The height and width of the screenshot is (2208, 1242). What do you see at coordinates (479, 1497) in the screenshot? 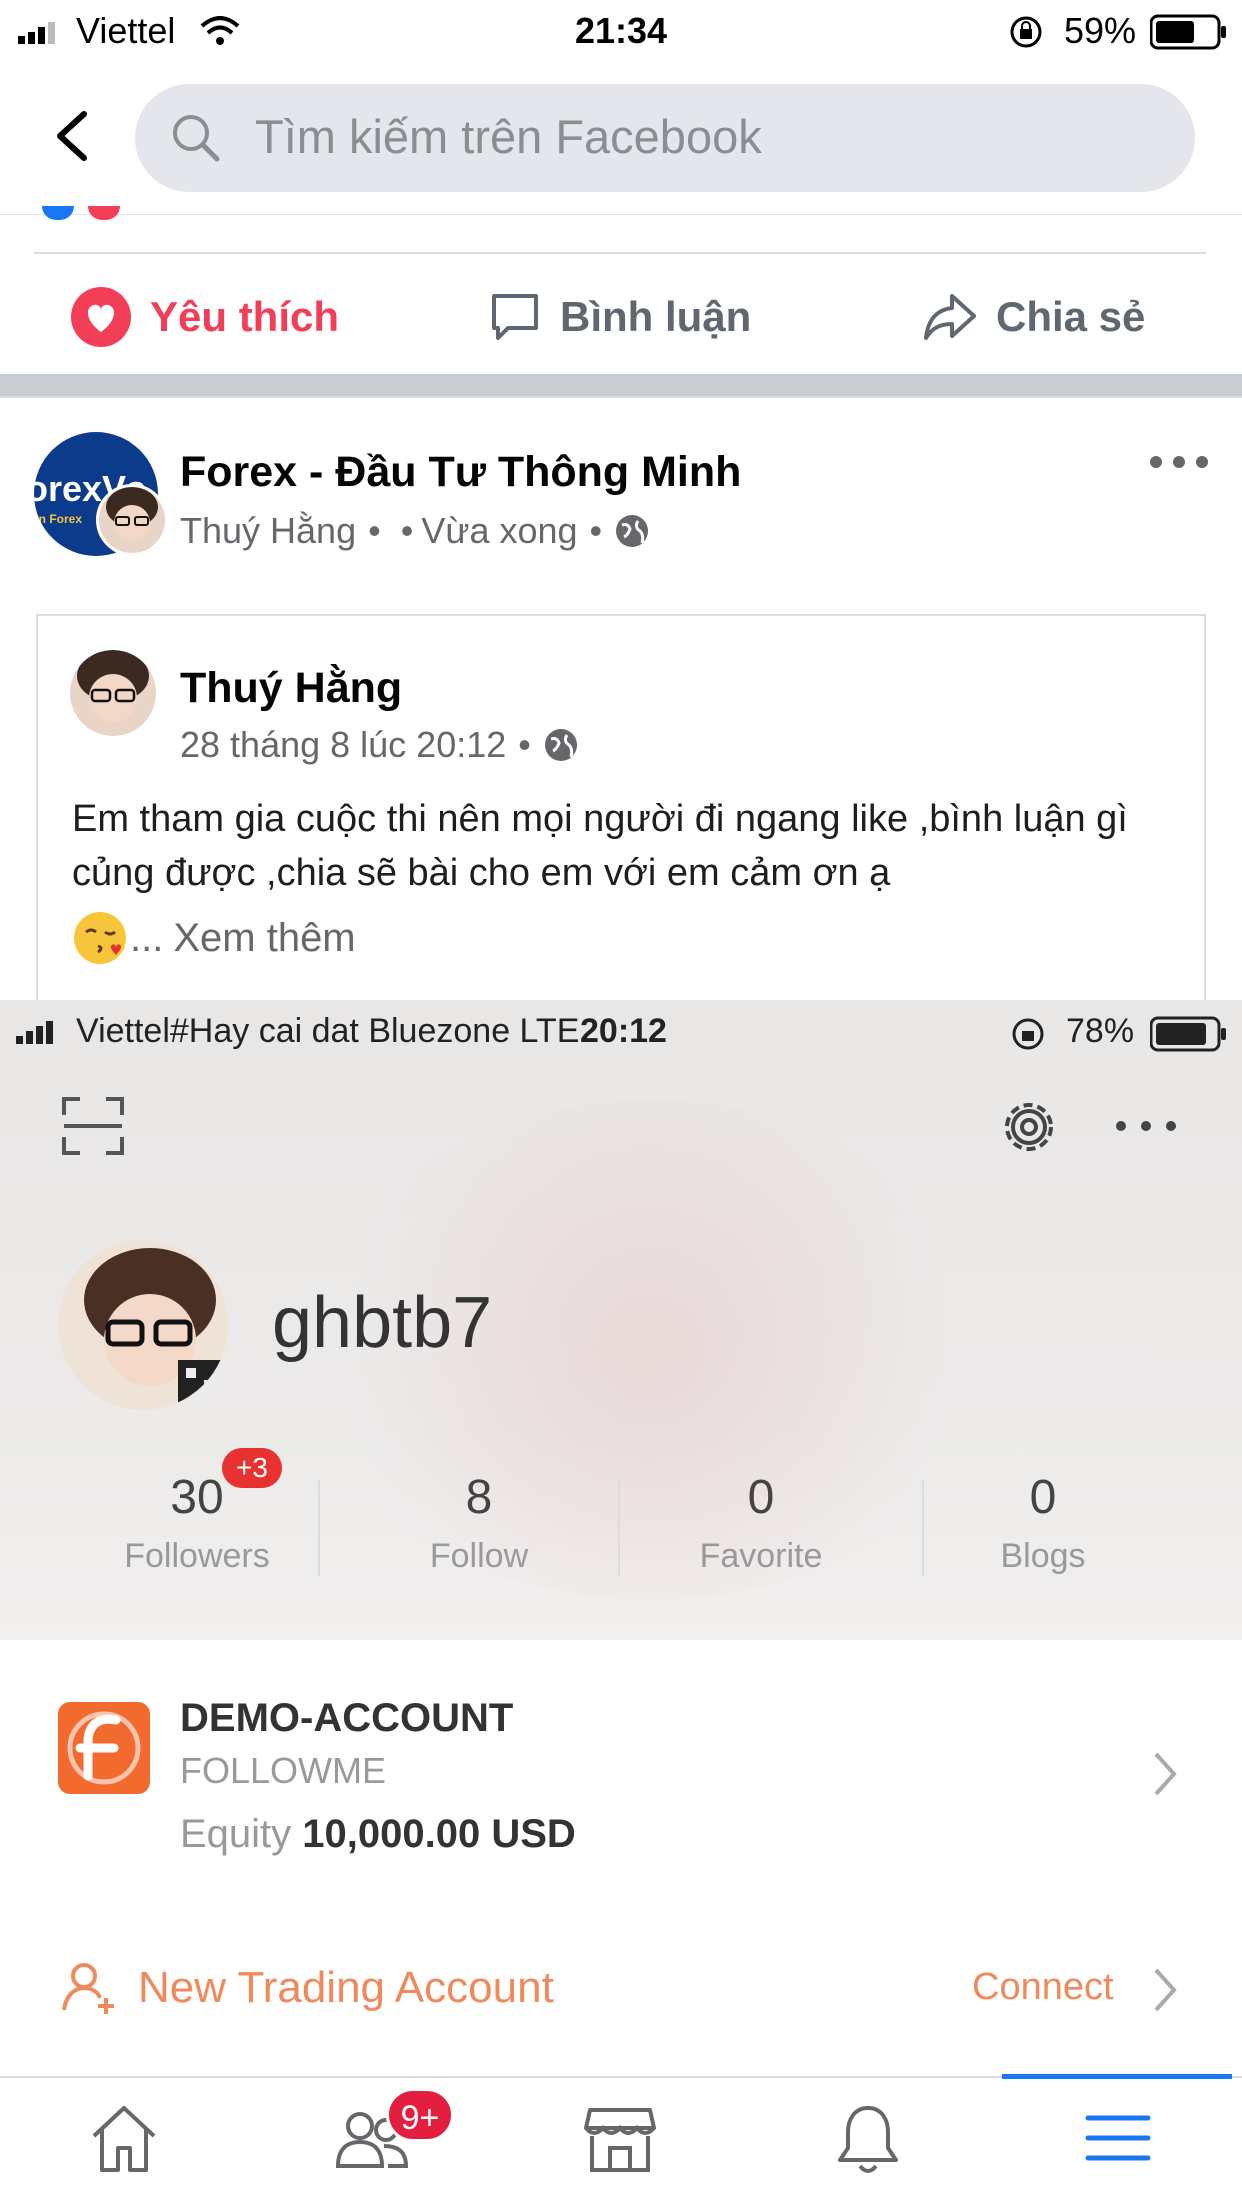
I see `stat-value: 8` at bounding box center [479, 1497].